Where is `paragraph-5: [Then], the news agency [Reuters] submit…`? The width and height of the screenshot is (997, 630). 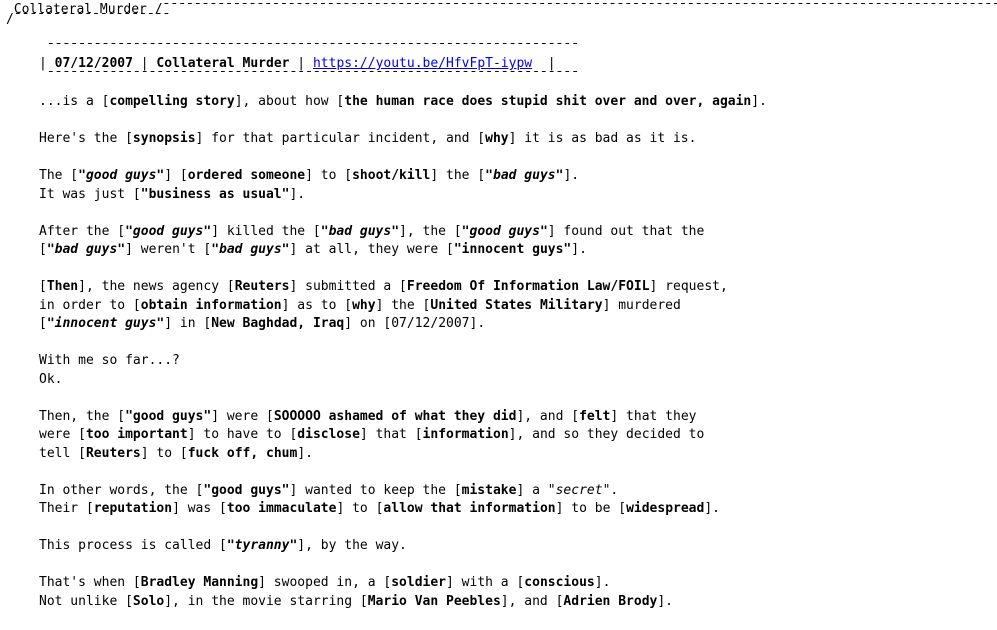
paragraph-5: [Then], the news agency [Reuters] submit… is located at coordinates (383, 305).